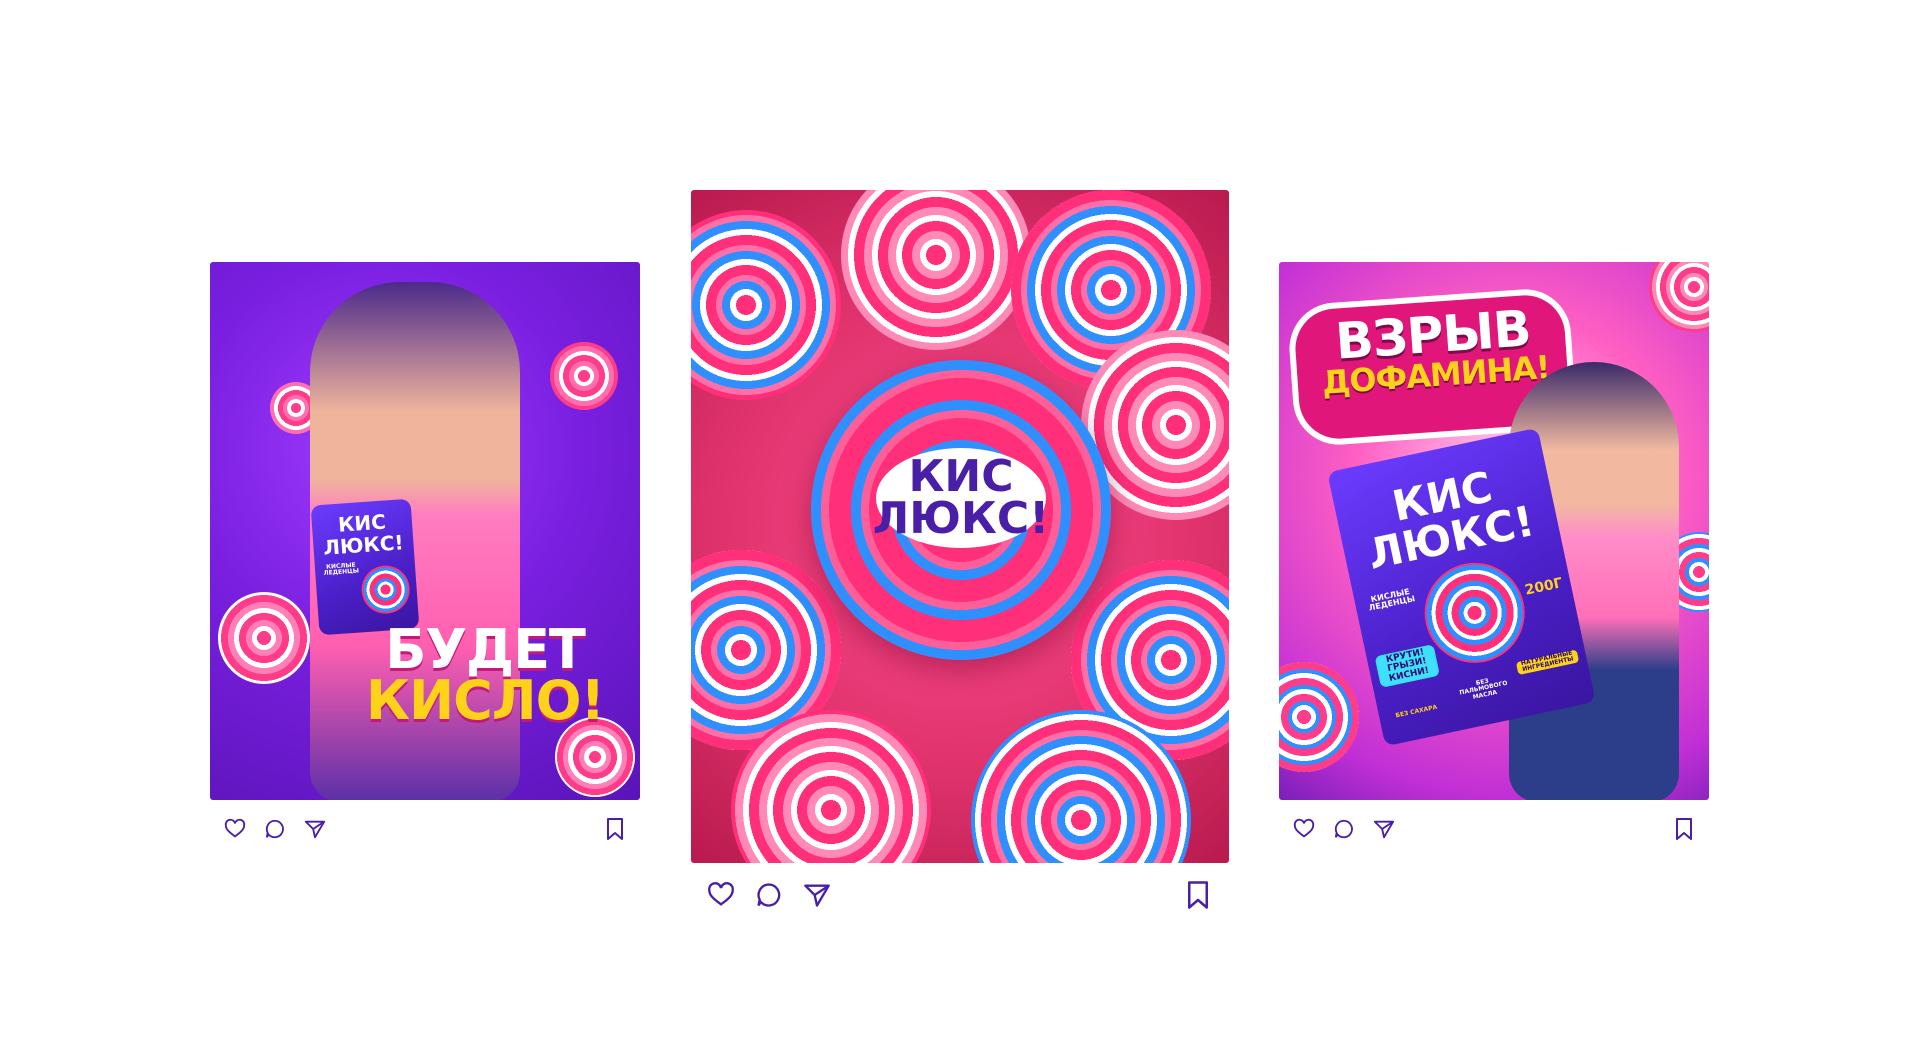 The image size is (1920, 1050). Describe the element at coordinates (485, 701) in the screenshot. I see `headline-line2: КИСЛО!` at that location.